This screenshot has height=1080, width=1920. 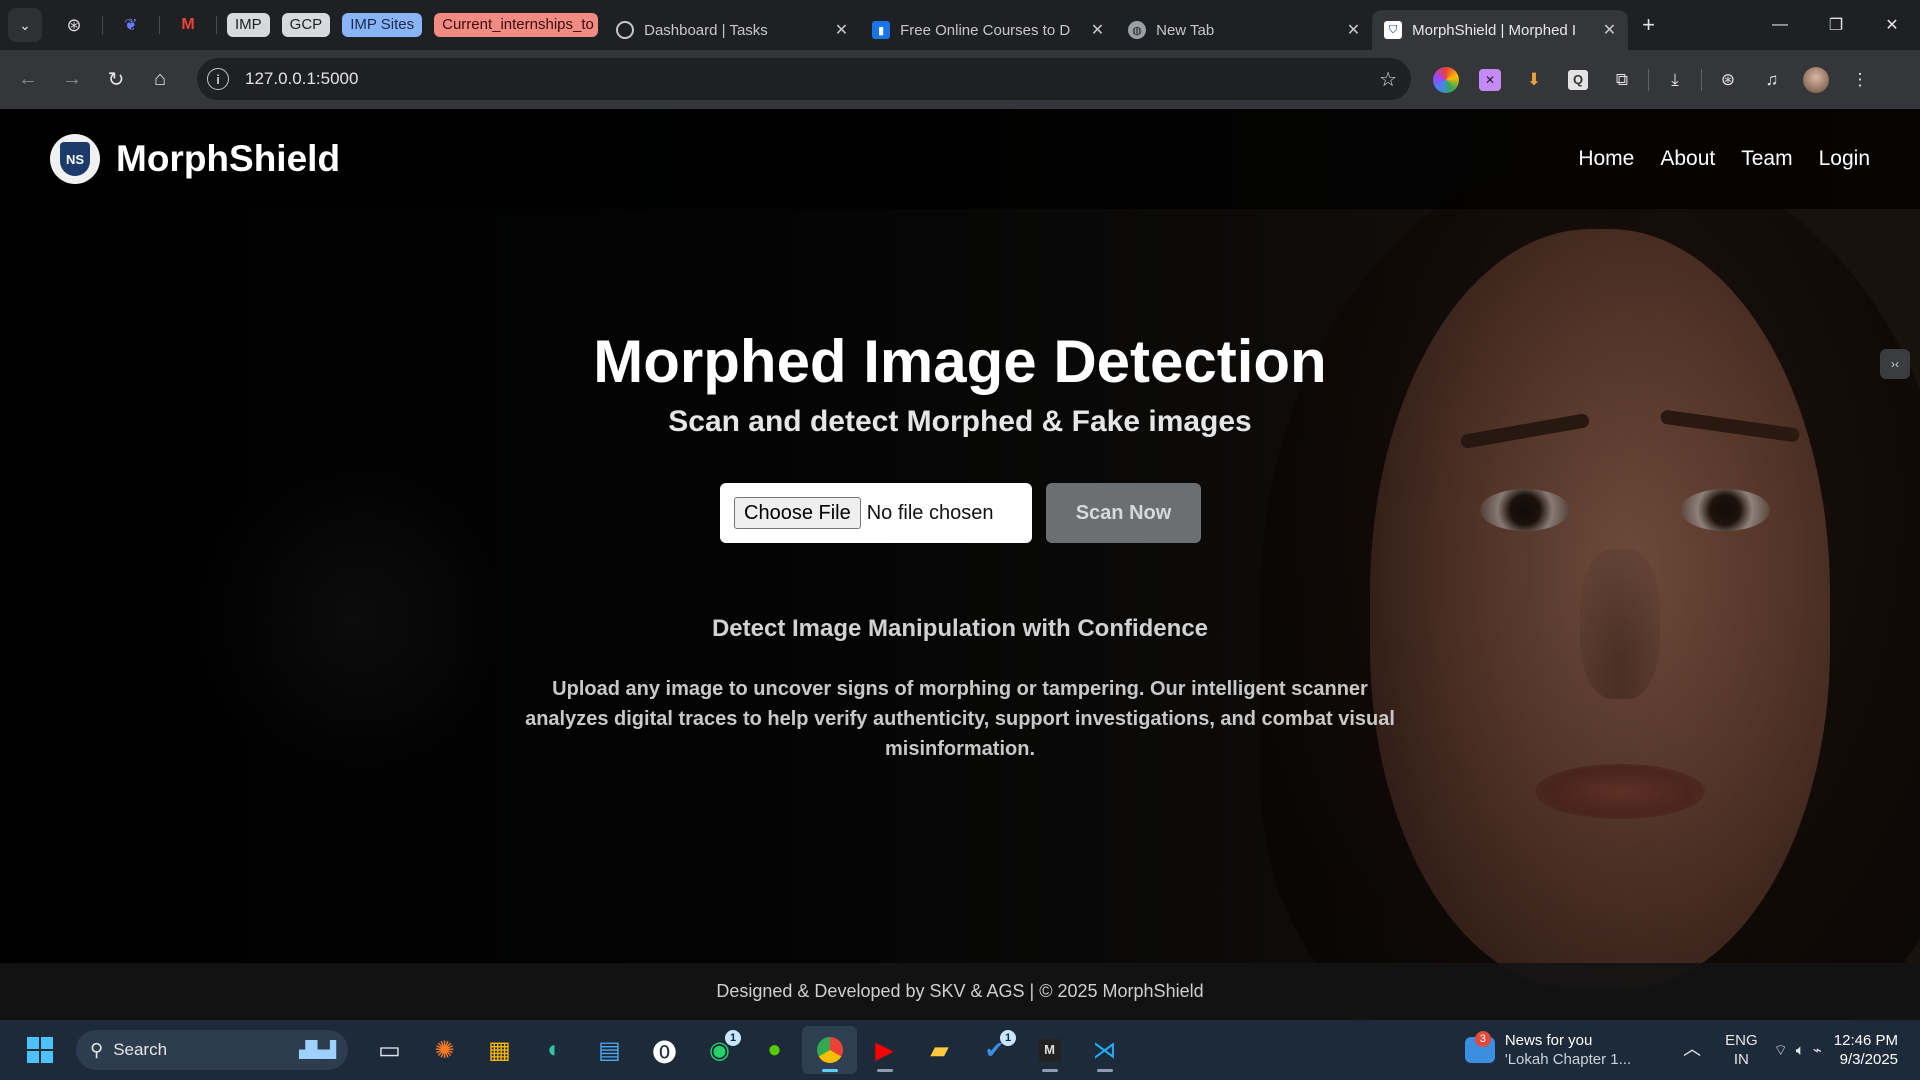 I want to click on nav-team-link: Team, so click(x=1766, y=159).